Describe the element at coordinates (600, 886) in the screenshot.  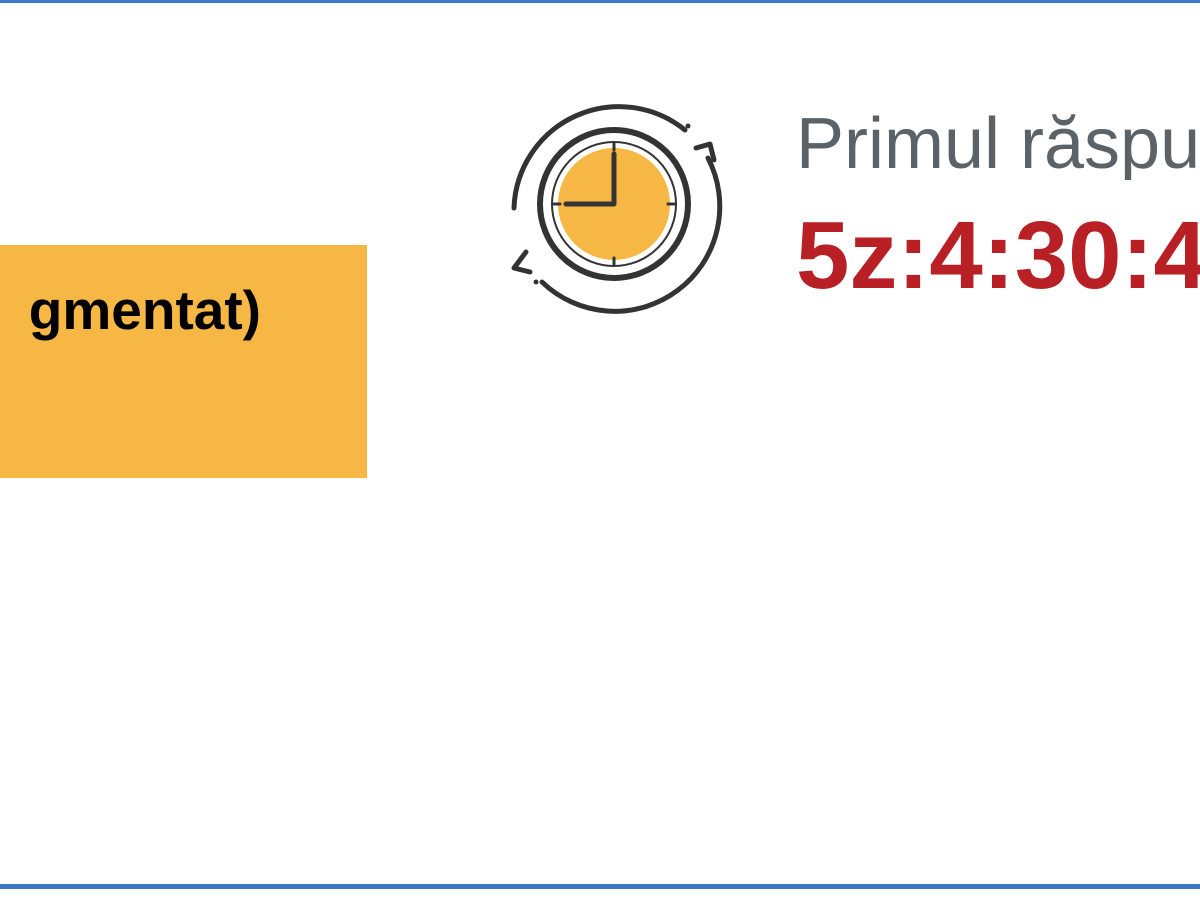
I see `panel-bottom-border` at that location.